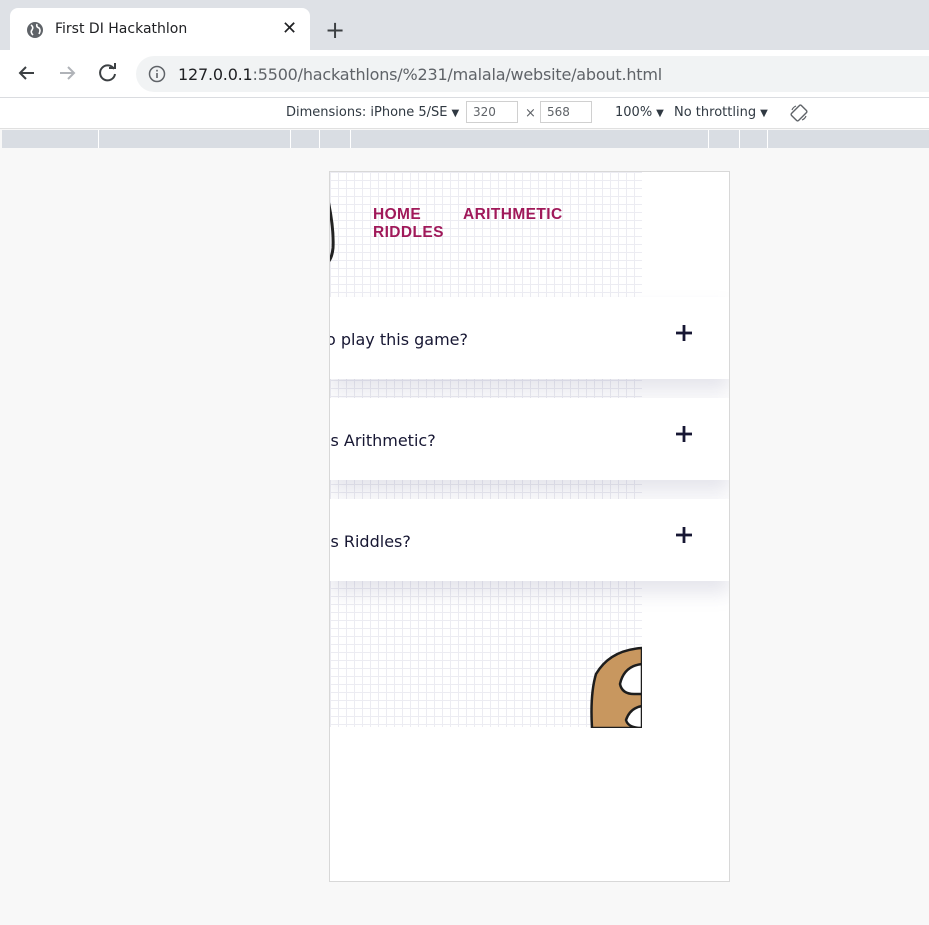 The width and height of the screenshot is (929, 925). Describe the element at coordinates (370, 541) in the screenshot. I see `faq-question: is Riddles?` at that location.